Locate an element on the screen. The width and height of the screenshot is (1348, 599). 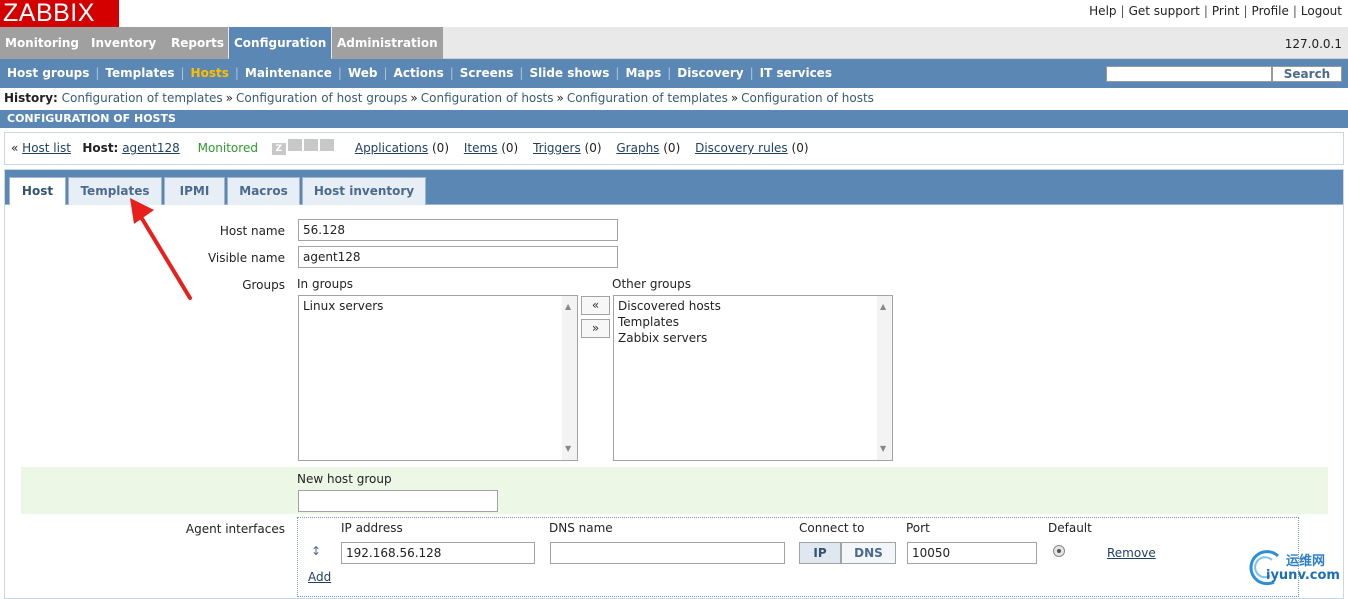
list-item: Discovered hosts is located at coordinates (753, 306).